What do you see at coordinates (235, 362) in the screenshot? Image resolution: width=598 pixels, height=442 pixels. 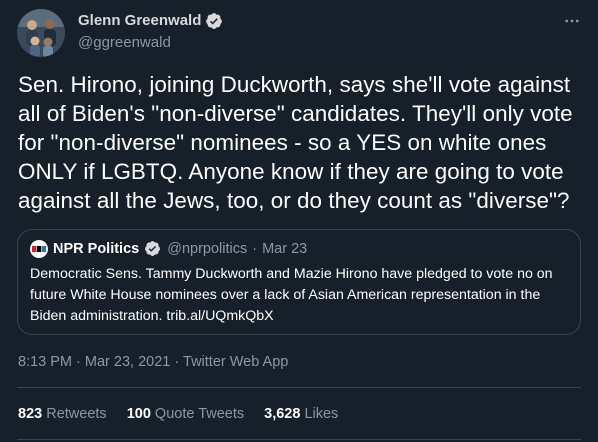 I see `tweet-source: Twitter Web App` at bounding box center [235, 362].